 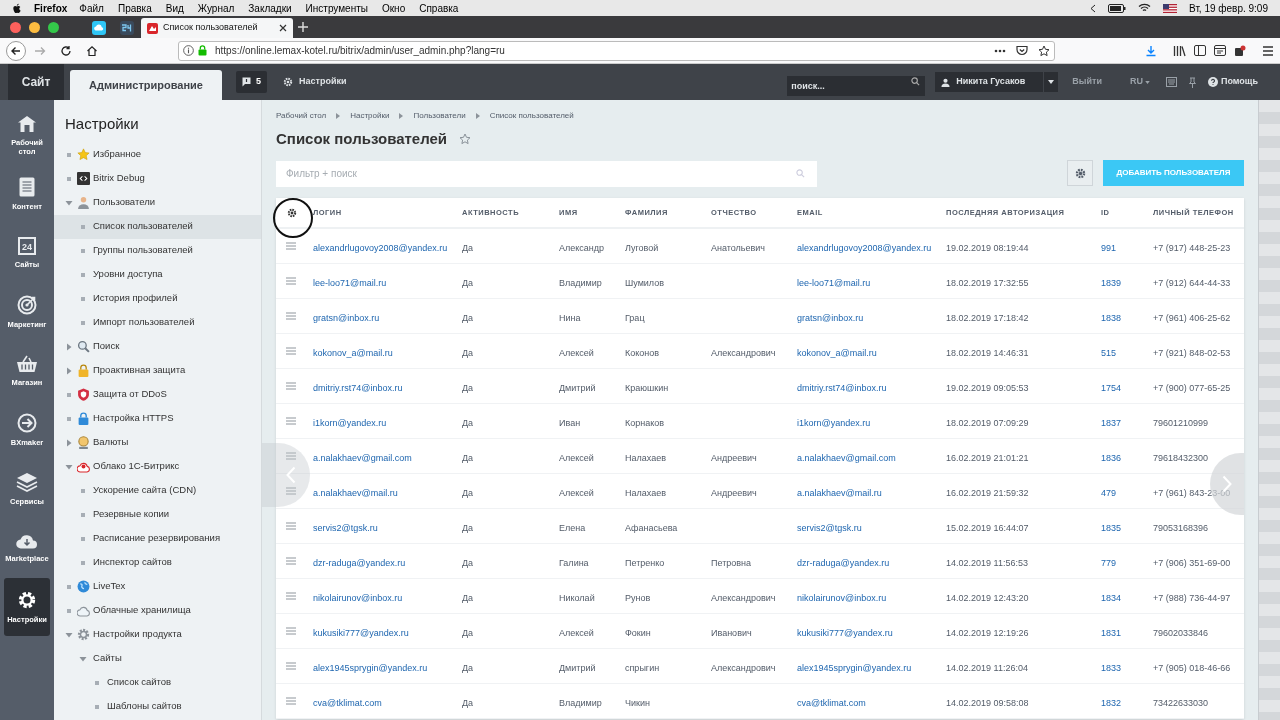 I want to click on sidebar-item: Инспектор сайтов, so click(x=157, y=562).